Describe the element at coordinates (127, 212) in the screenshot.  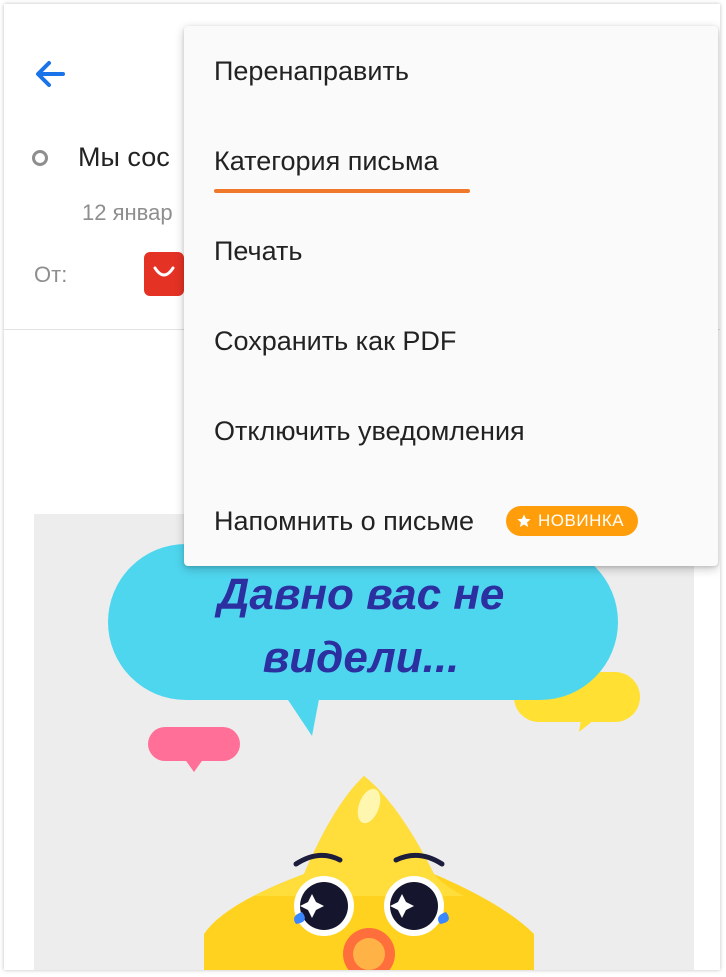
I see `email-date: 12 январ` at that location.